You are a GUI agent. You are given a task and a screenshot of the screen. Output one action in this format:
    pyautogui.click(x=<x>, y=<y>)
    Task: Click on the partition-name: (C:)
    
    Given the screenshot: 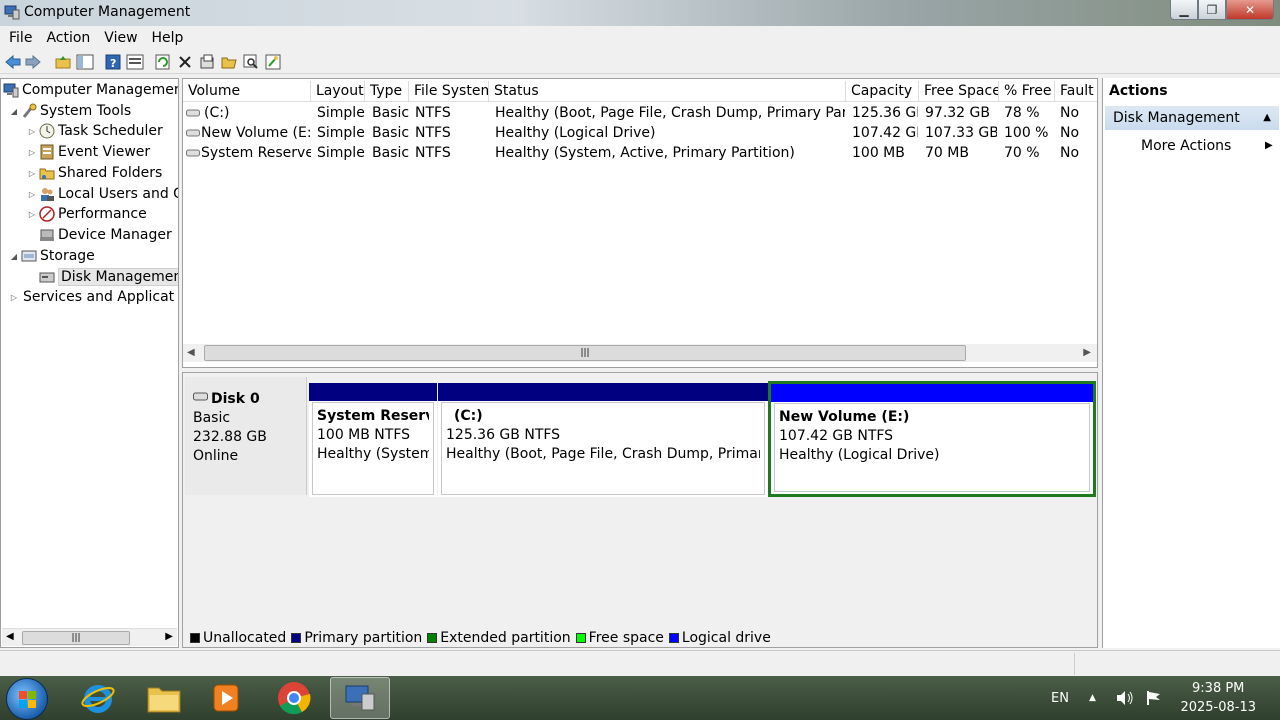 What is the action you would take?
    pyautogui.click(x=468, y=416)
    